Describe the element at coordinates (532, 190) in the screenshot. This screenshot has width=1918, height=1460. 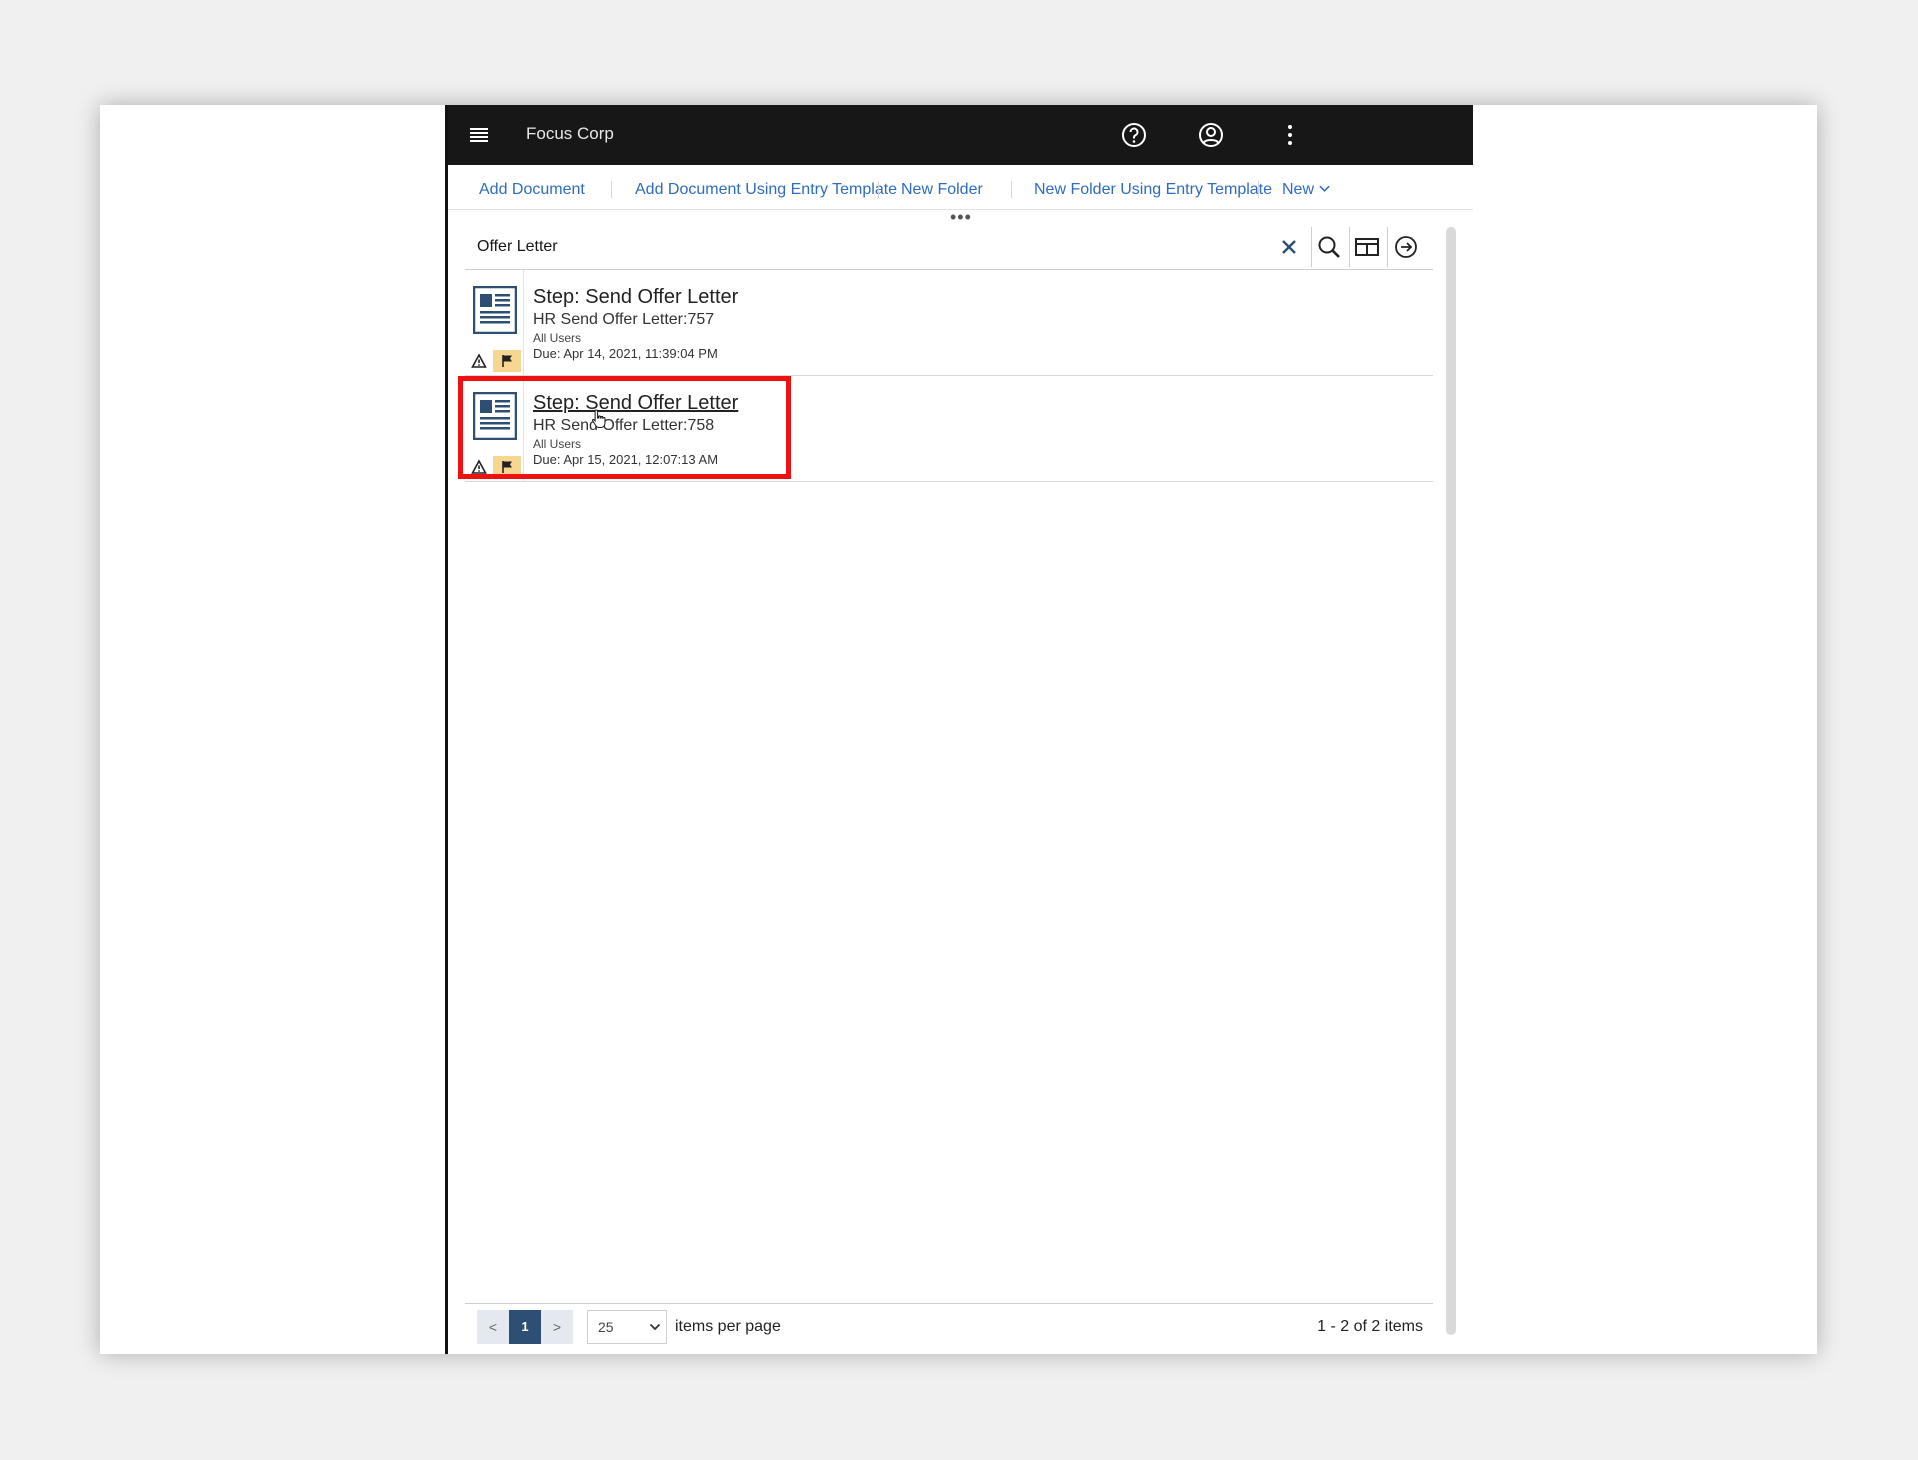
I see `add-document-button: Add Document` at that location.